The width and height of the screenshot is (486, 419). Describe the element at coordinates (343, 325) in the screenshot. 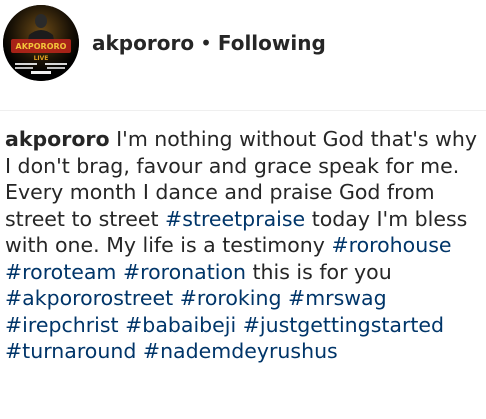

I see `hashtag-link: #justgettingstarted` at that location.